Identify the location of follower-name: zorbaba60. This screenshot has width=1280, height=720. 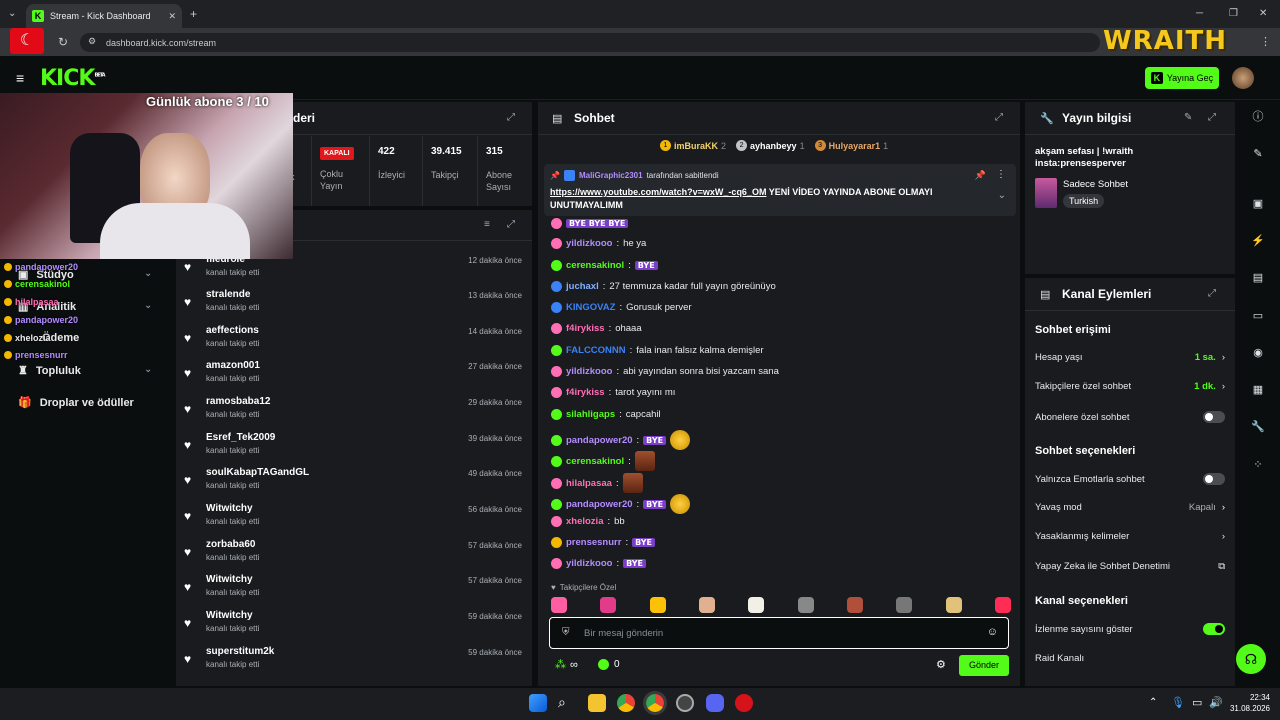
(230, 544).